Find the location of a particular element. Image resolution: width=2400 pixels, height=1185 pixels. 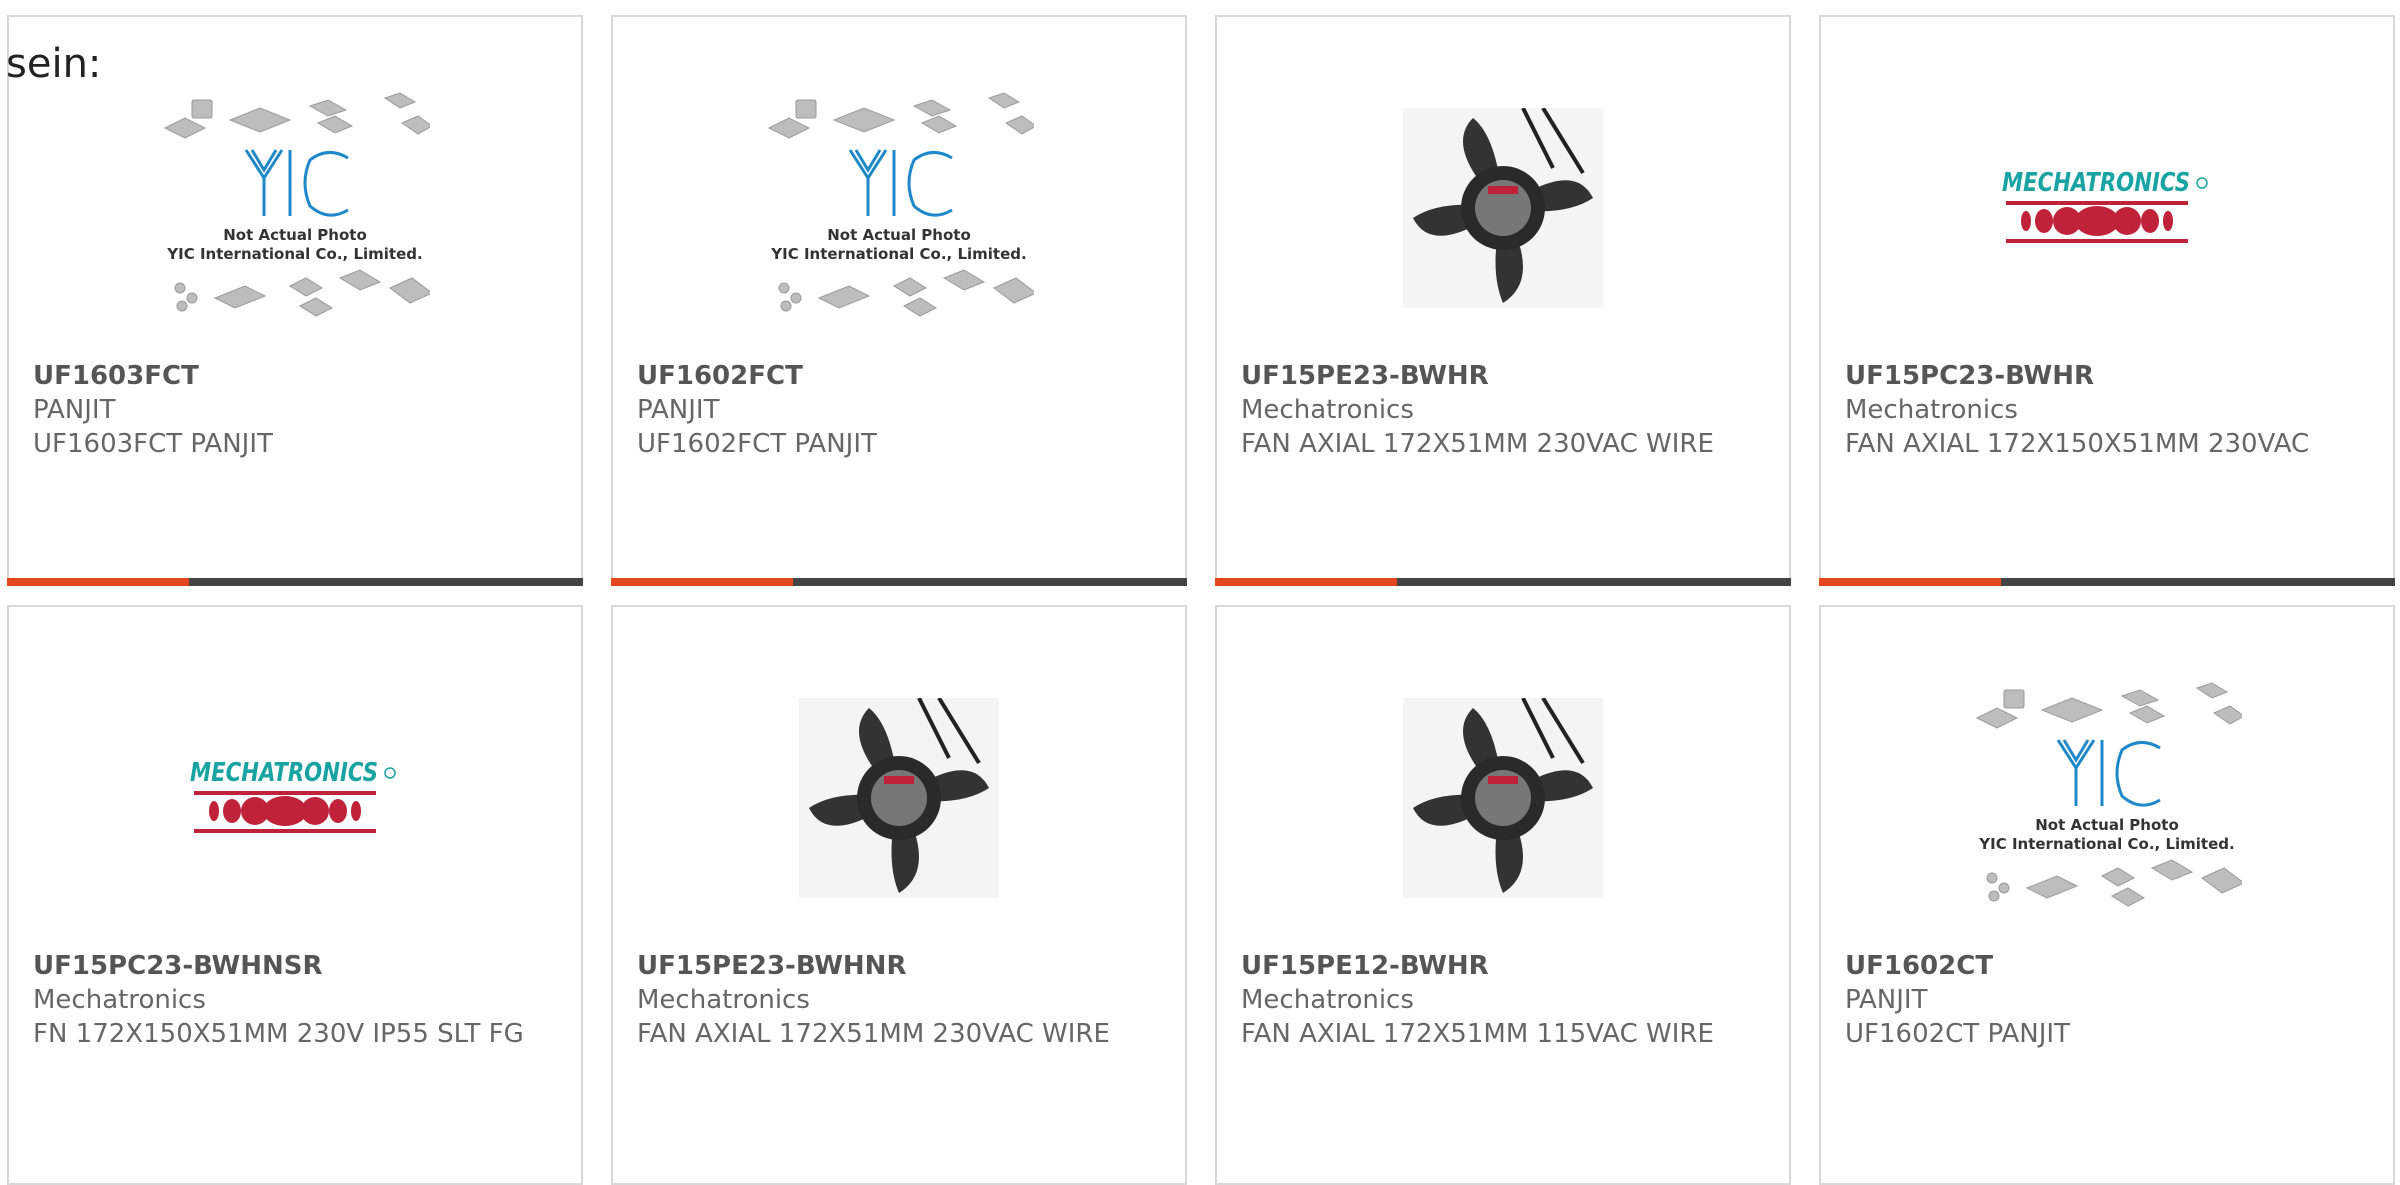

part-number: UF15PE23-BWHNR is located at coordinates (772, 966).